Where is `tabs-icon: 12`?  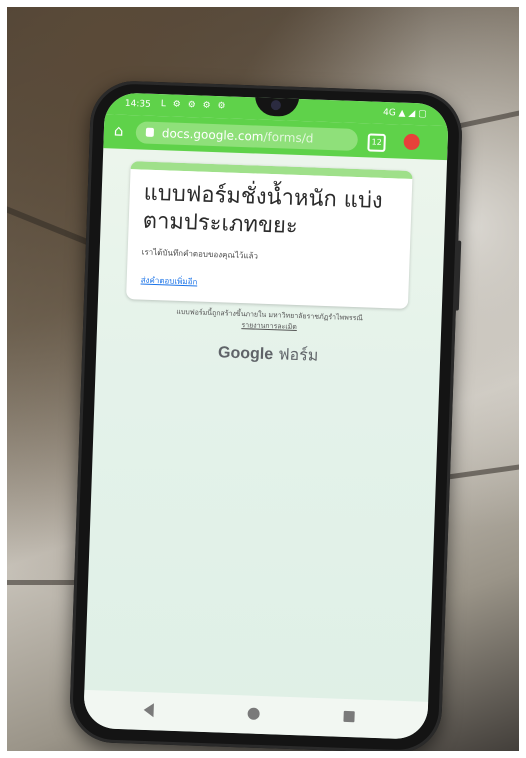 tabs-icon: 12 is located at coordinates (376, 143).